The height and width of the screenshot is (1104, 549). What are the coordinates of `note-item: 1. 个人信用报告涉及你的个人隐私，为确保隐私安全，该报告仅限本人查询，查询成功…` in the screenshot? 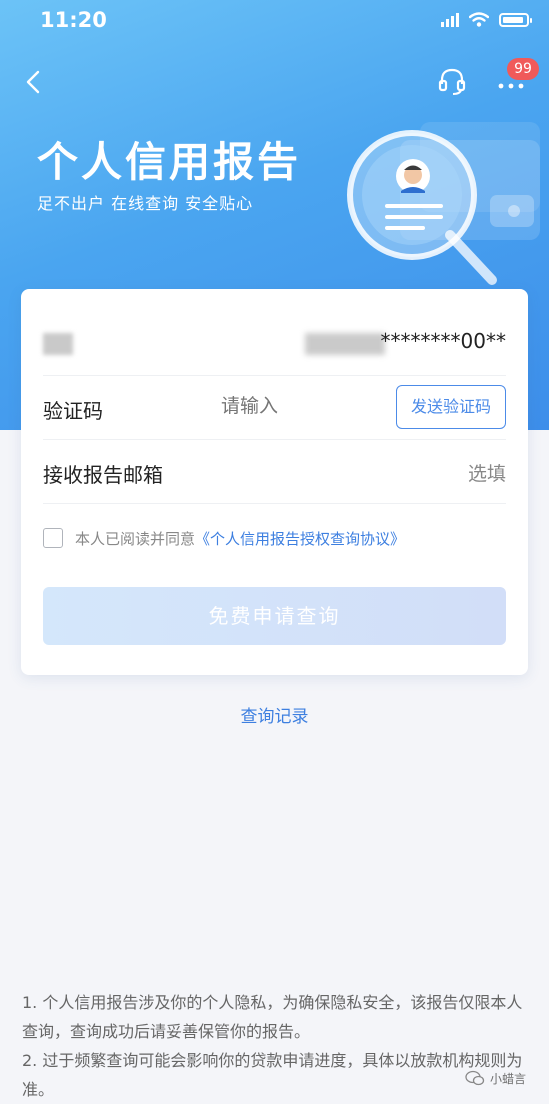 It's located at (272, 1017).